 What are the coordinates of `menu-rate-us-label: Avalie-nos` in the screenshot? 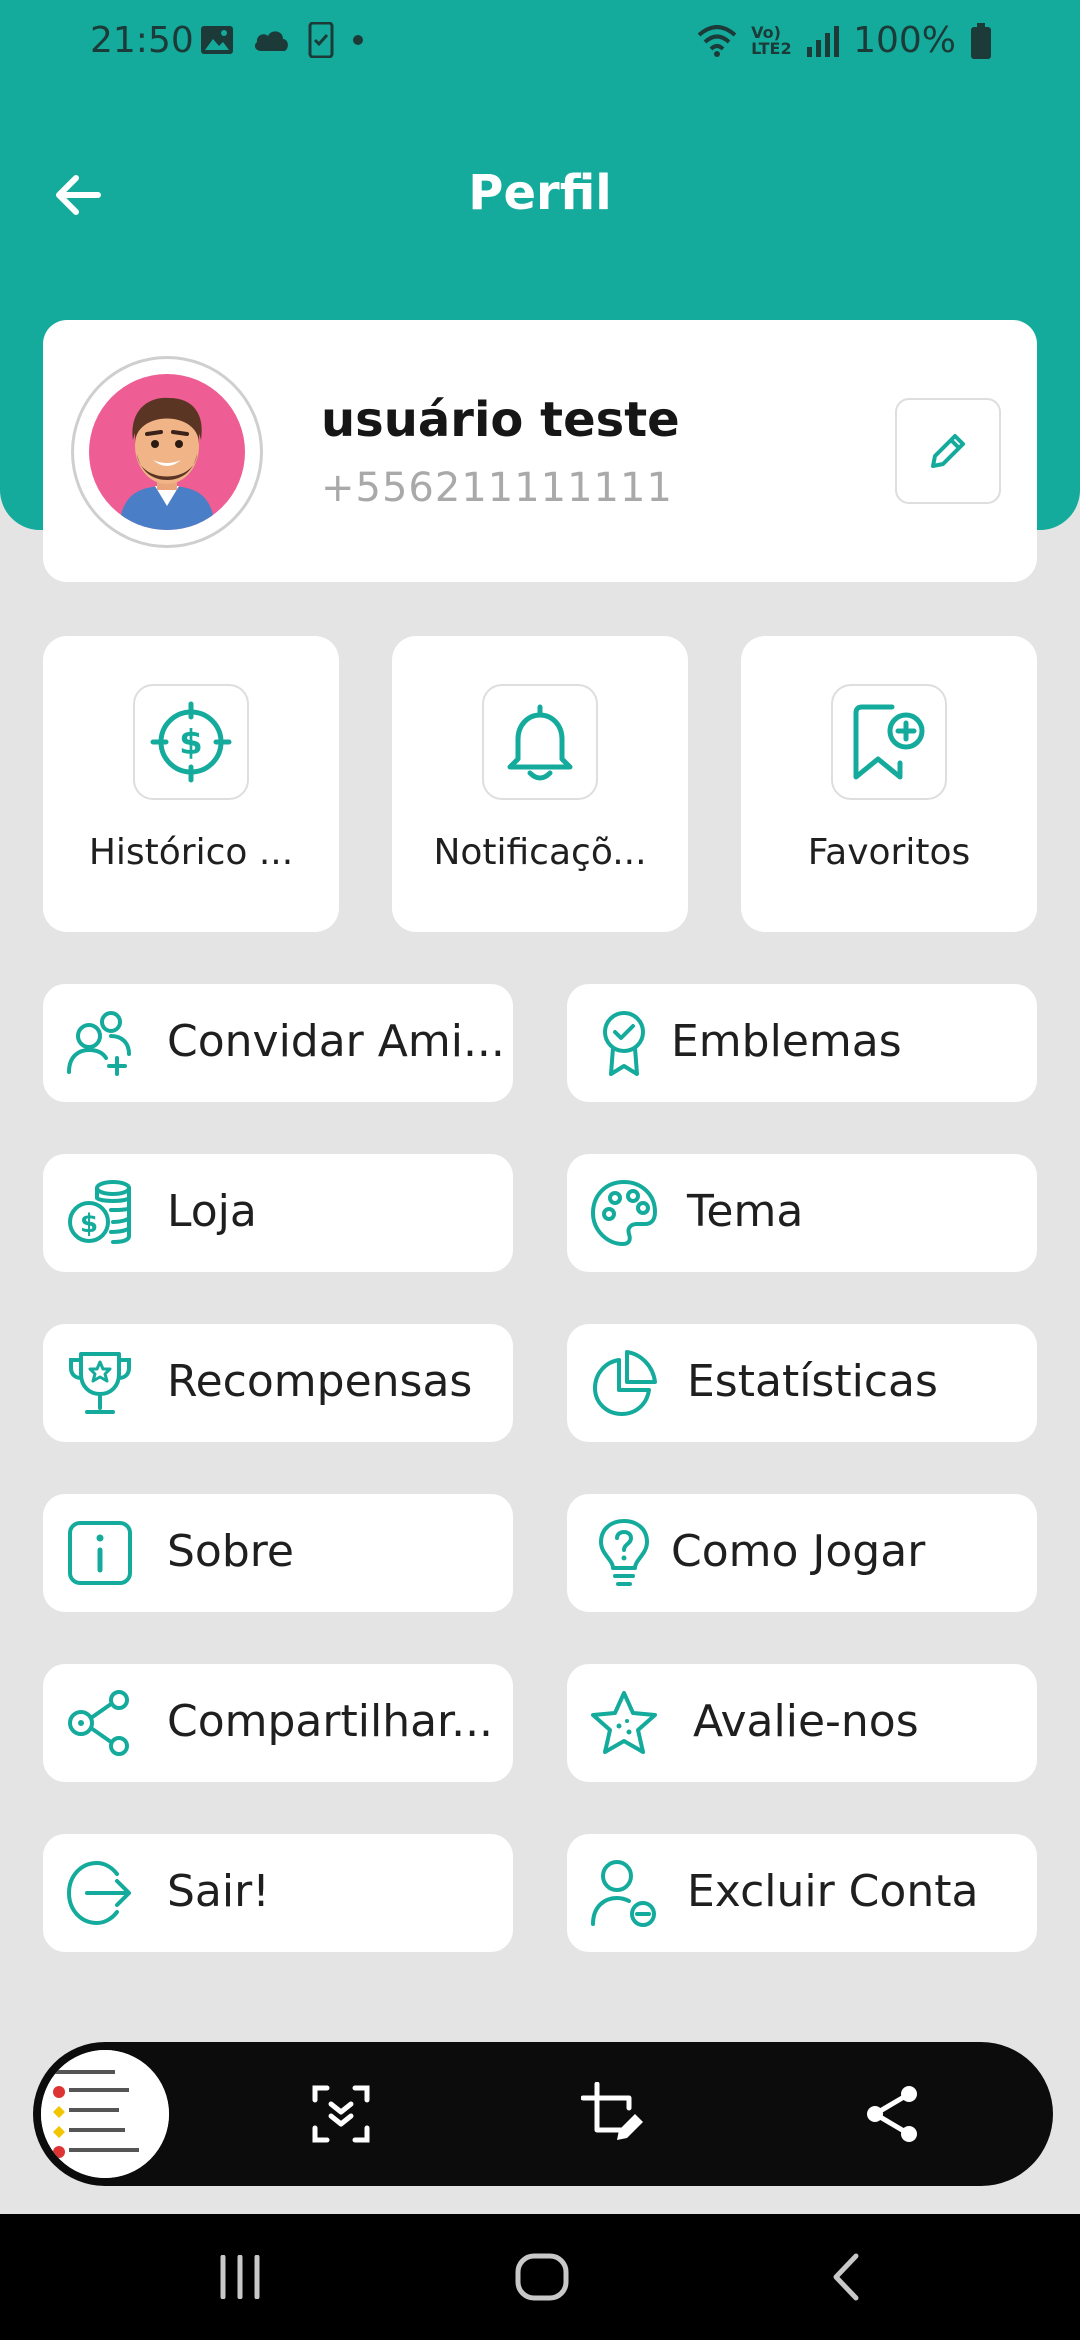 It's located at (806, 1721).